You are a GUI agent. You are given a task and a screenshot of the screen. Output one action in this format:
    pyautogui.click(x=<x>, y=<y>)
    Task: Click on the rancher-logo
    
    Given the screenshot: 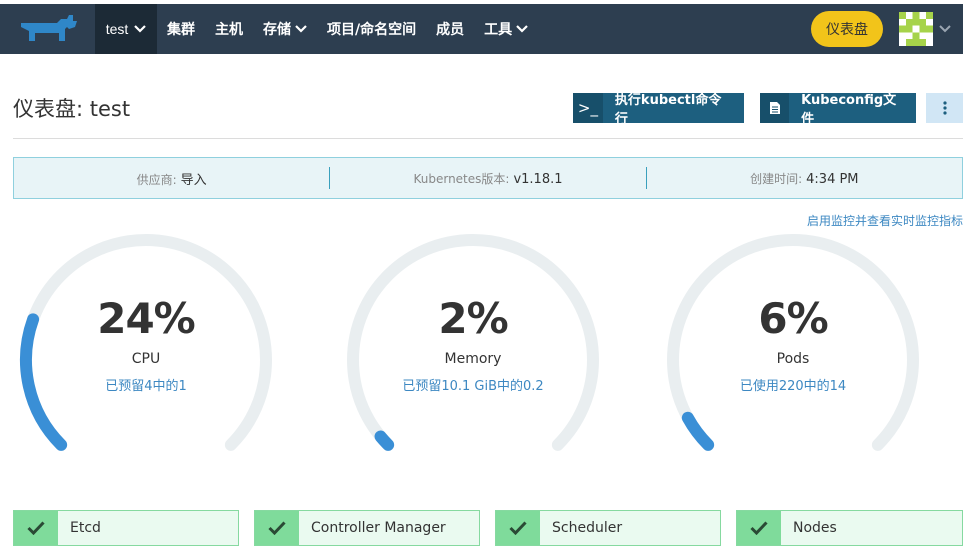 What is the action you would take?
    pyautogui.click(x=47, y=29)
    